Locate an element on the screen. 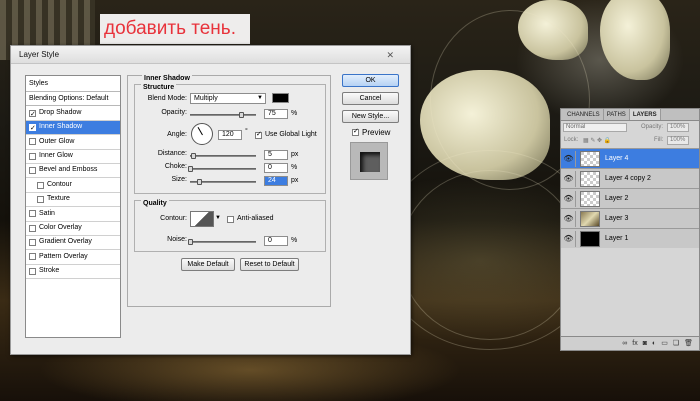 The width and height of the screenshot is (700, 401). structure-title: Structure is located at coordinates (159, 87).